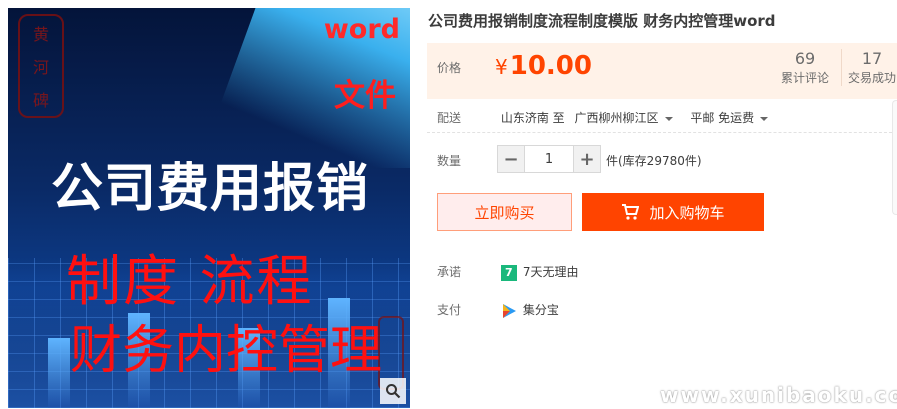 This screenshot has height=409, width=897. I want to click on seal-char: 河, so click(40, 67).